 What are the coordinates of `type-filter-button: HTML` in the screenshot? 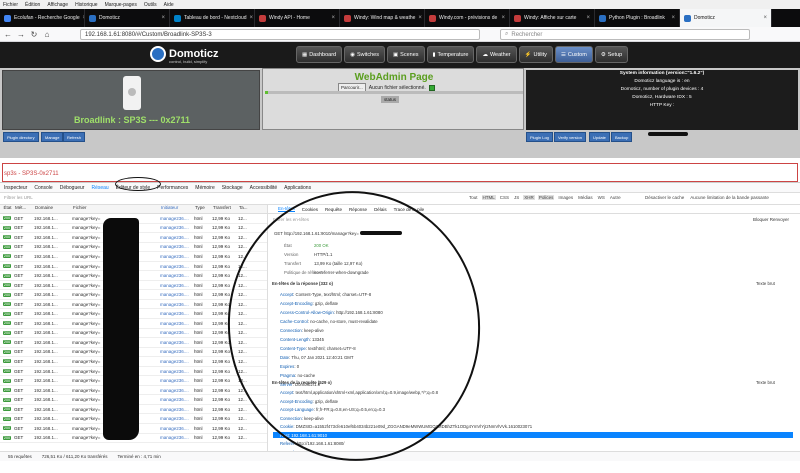 It's located at (488, 197).